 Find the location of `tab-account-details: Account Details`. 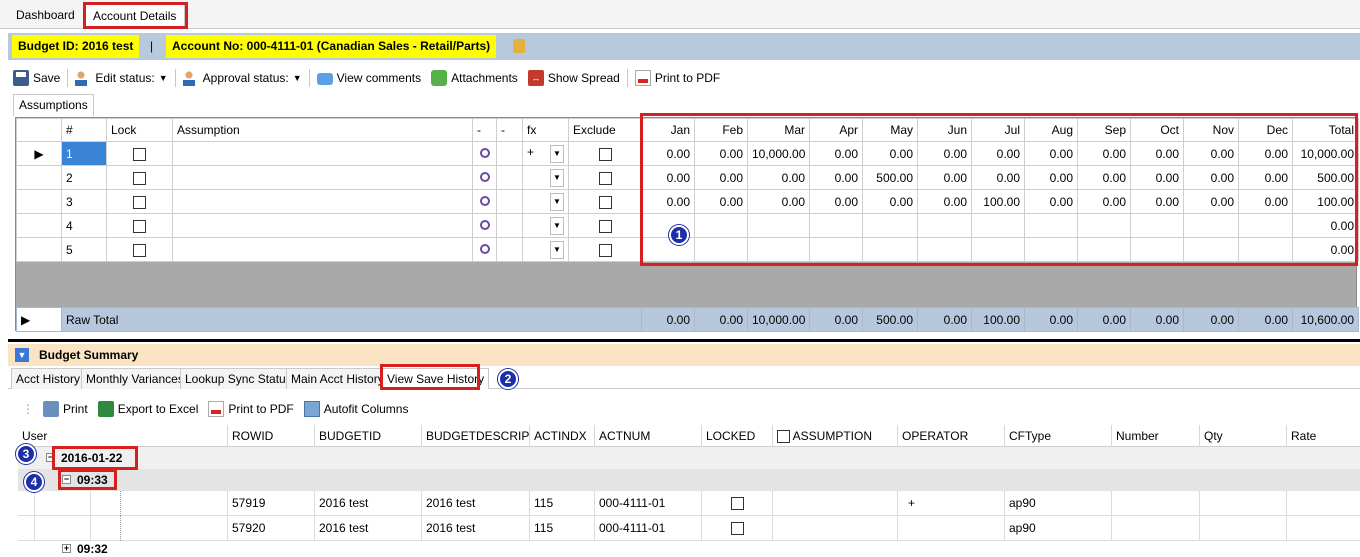

tab-account-details: Account Details is located at coordinates (135, 16).